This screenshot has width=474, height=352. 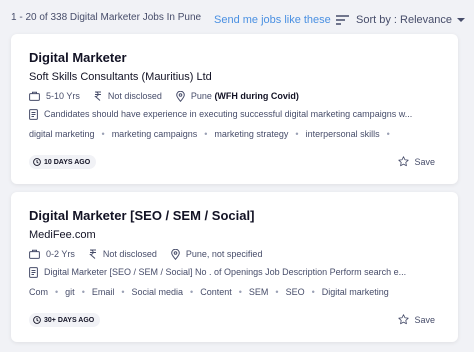 I want to click on job-title: Digital Marketer [SEO / SEM / Social], so click(x=141, y=215).